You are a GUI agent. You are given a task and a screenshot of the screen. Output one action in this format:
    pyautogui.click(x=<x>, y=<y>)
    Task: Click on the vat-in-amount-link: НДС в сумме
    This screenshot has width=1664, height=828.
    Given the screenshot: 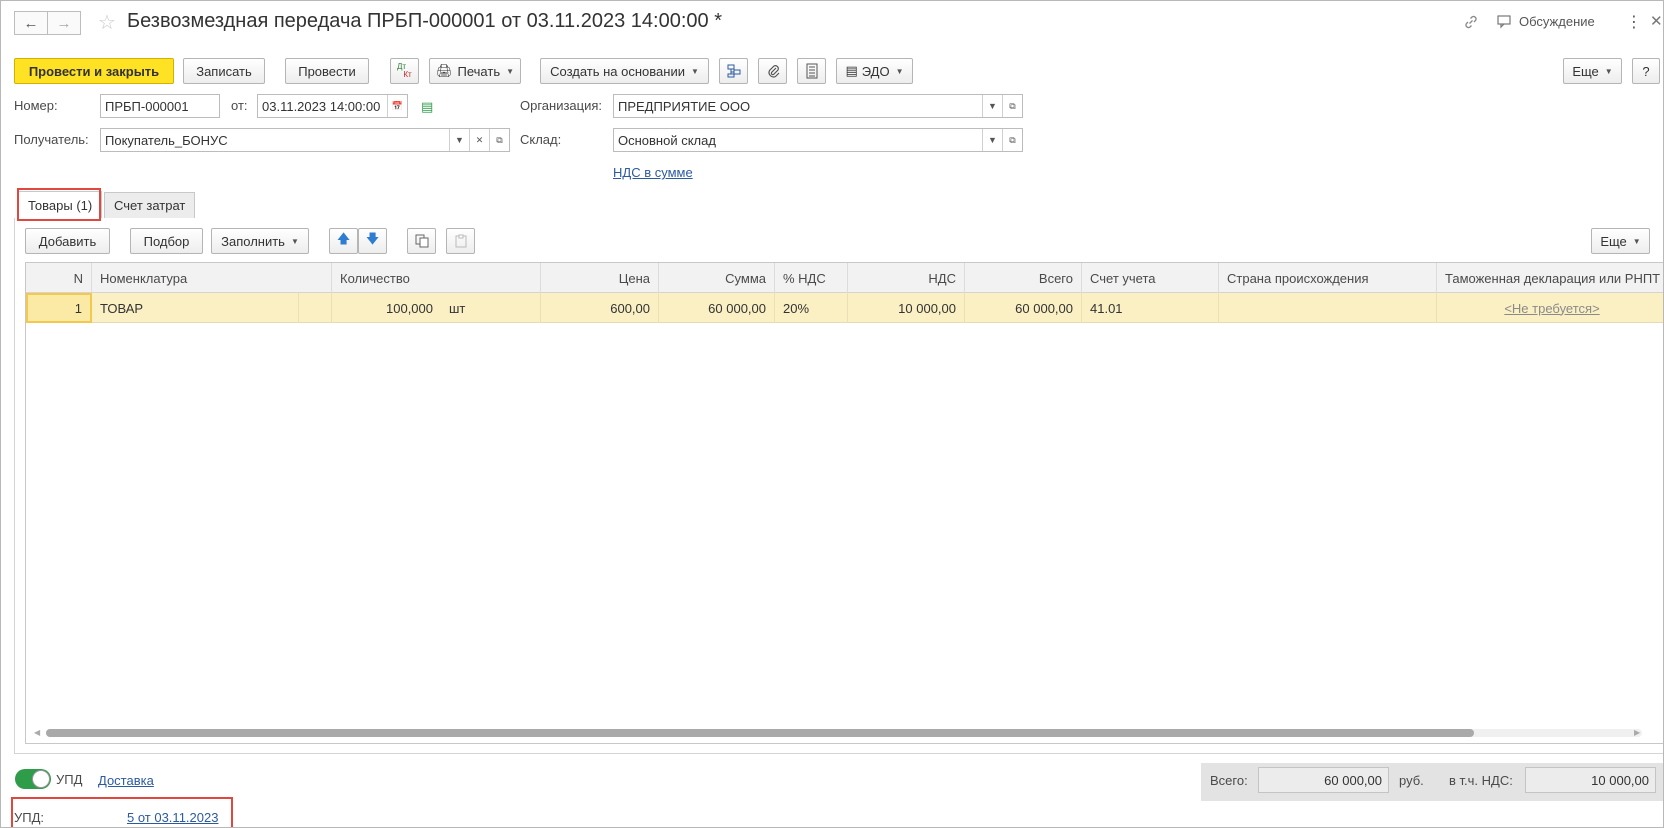 What is the action you would take?
    pyautogui.click(x=653, y=172)
    